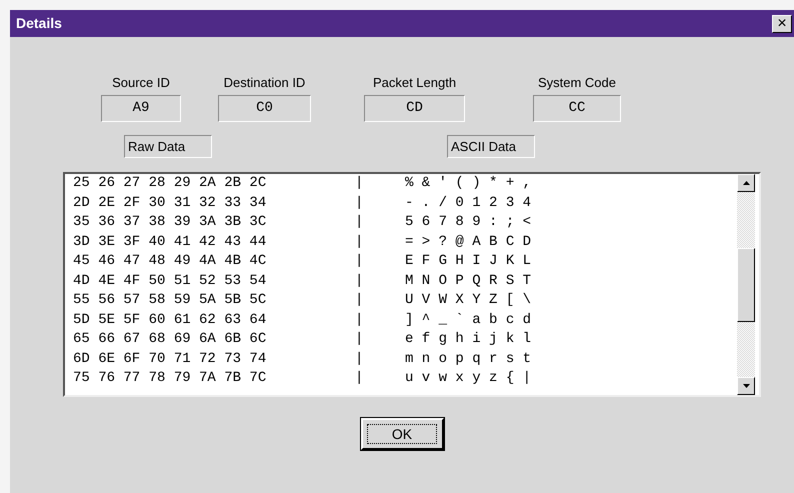 The width and height of the screenshot is (794, 493). I want to click on ascii-characters: U V W X Y Z [ \, so click(468, 300).